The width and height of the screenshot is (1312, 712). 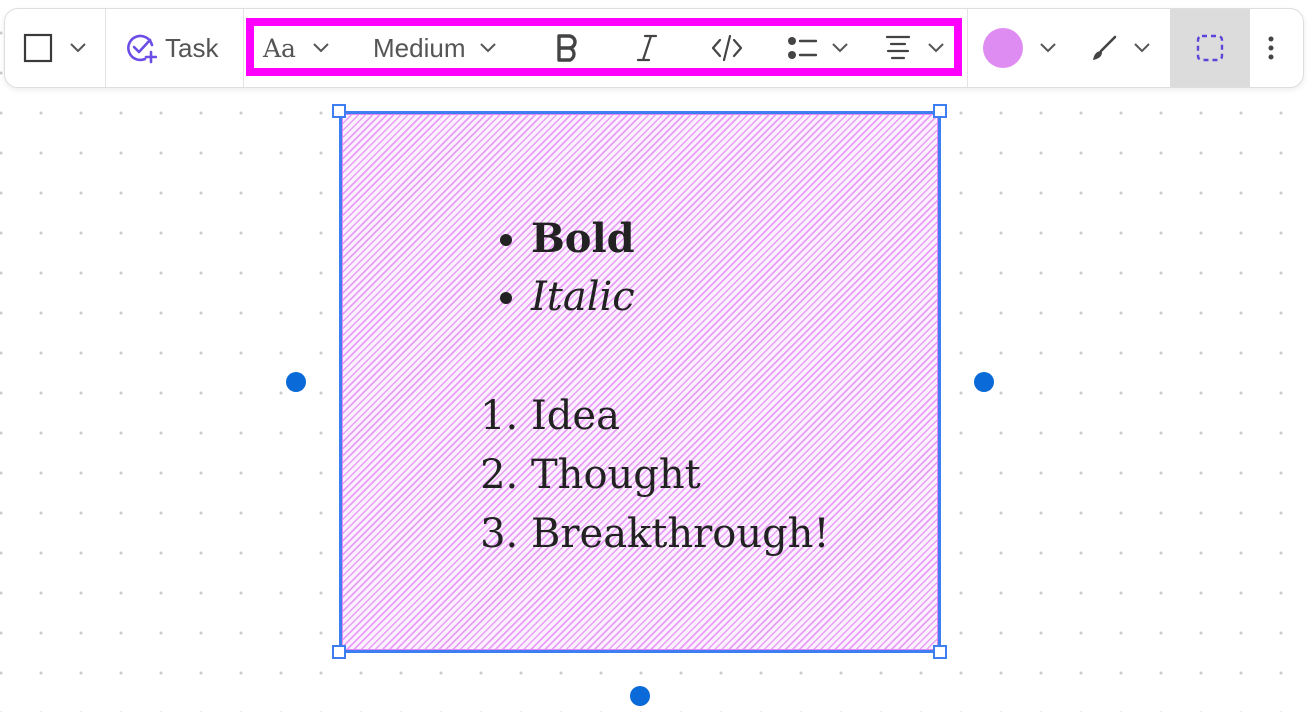 I want to click on shape-picker-button, so click(x=55, y=48).